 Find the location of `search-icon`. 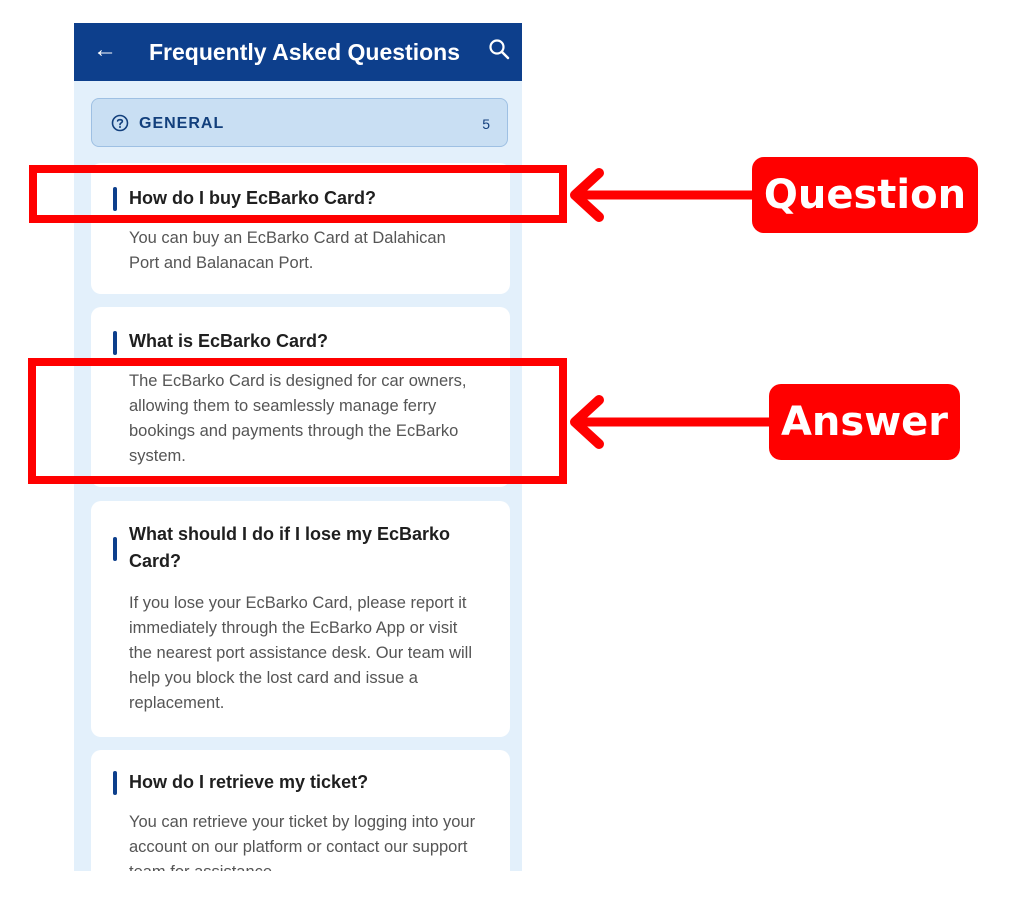

search-icon is located at coordinates (499, 49).